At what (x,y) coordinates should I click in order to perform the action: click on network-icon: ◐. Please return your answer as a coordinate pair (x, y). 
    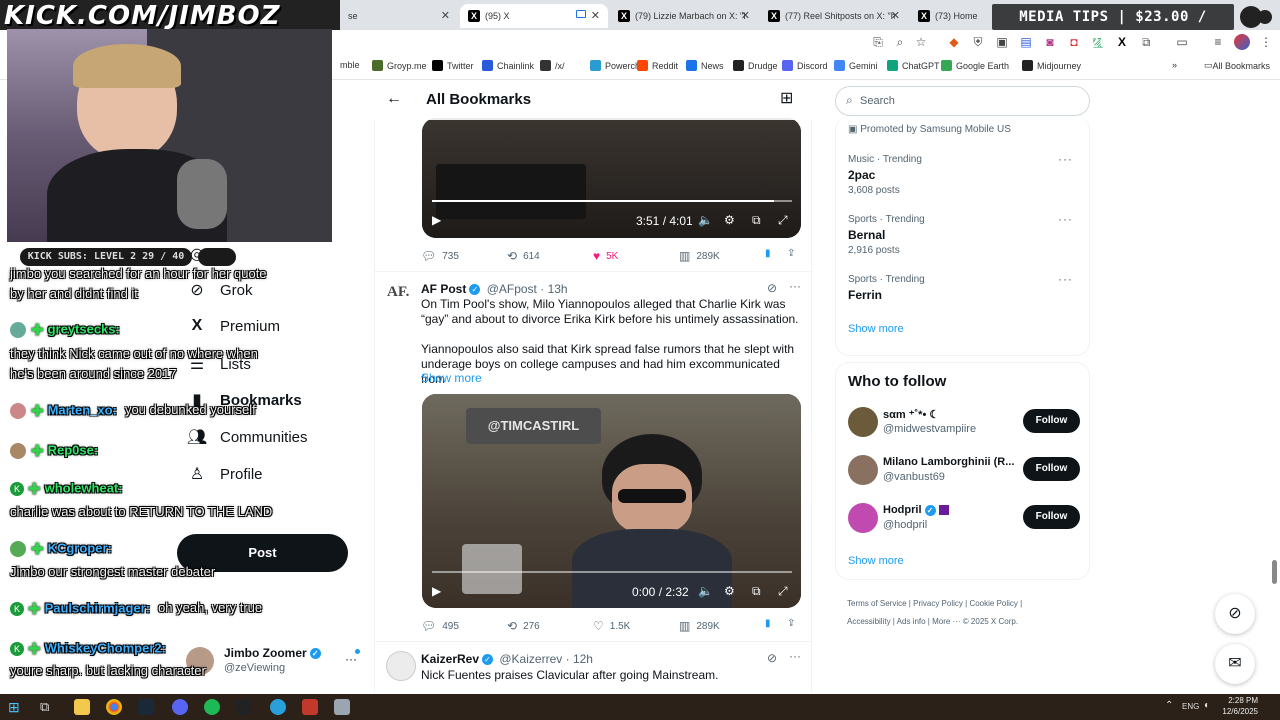
    Looking at the image, I should click on (1207, 705).